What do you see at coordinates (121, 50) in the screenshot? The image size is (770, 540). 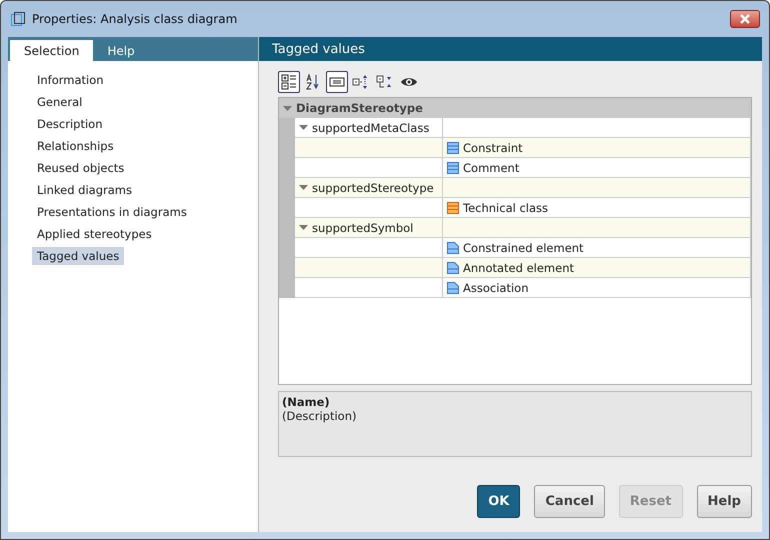 I see `tab: Help` at bounding box center [121, 50].